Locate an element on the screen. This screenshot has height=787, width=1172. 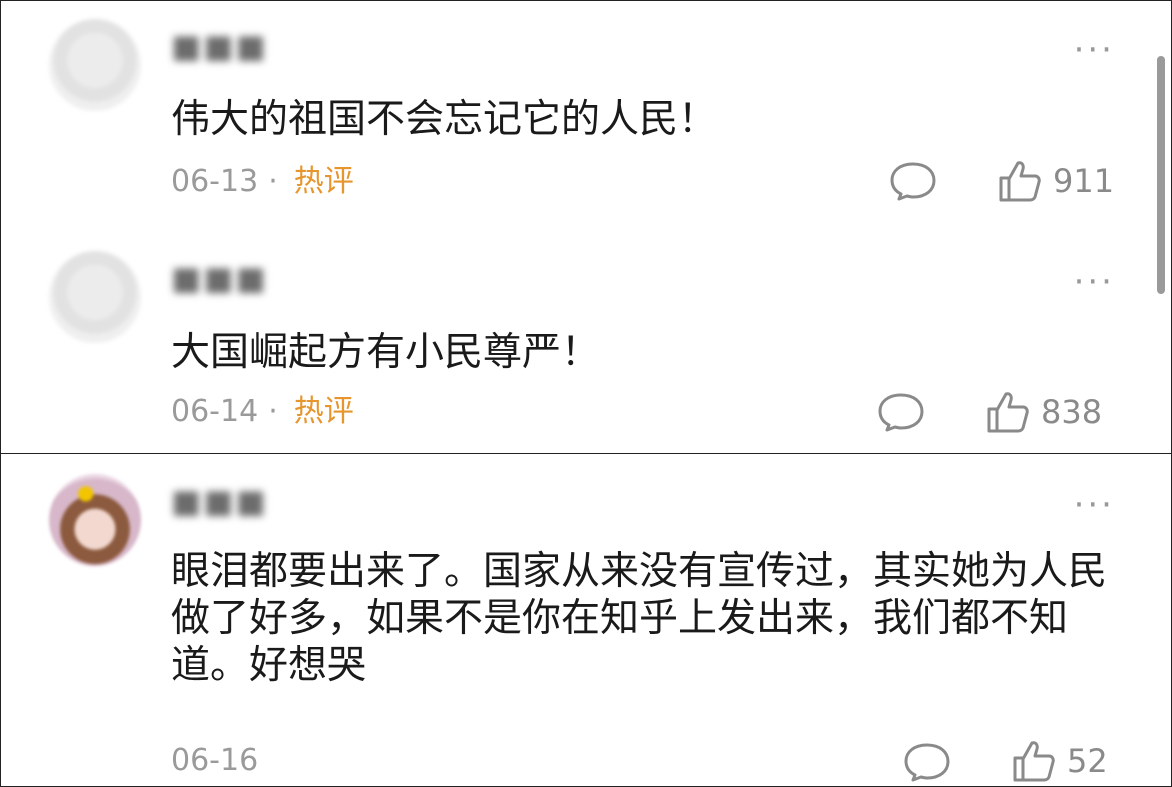
like-button: 911 is located at coordinates (1055, 181).